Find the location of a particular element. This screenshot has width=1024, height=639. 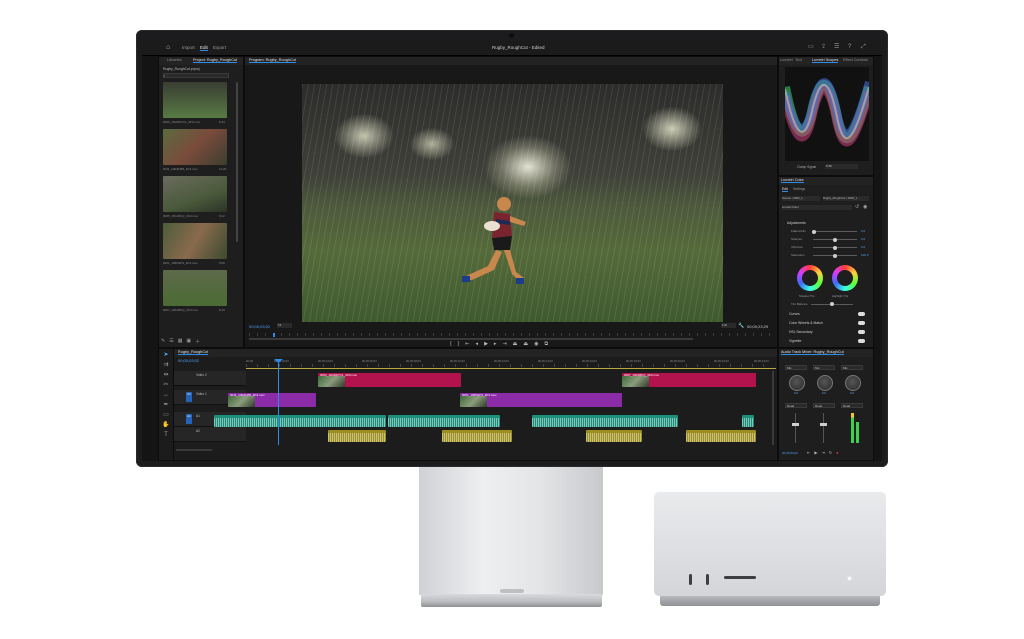

rectangle-icon: ▭ is located at coordinates (166, 415).